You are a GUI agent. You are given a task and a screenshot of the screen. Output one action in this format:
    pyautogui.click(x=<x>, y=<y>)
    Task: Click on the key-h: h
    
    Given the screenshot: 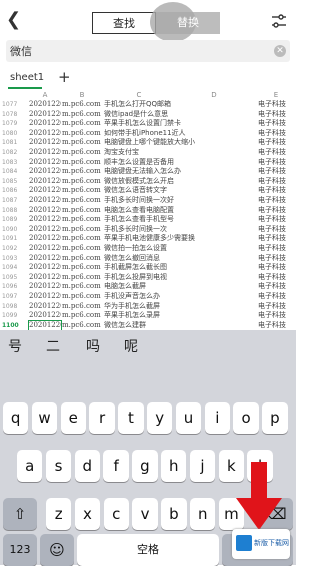 What is the action you would take?
    pyautogui.click(x=174, y=466)
    